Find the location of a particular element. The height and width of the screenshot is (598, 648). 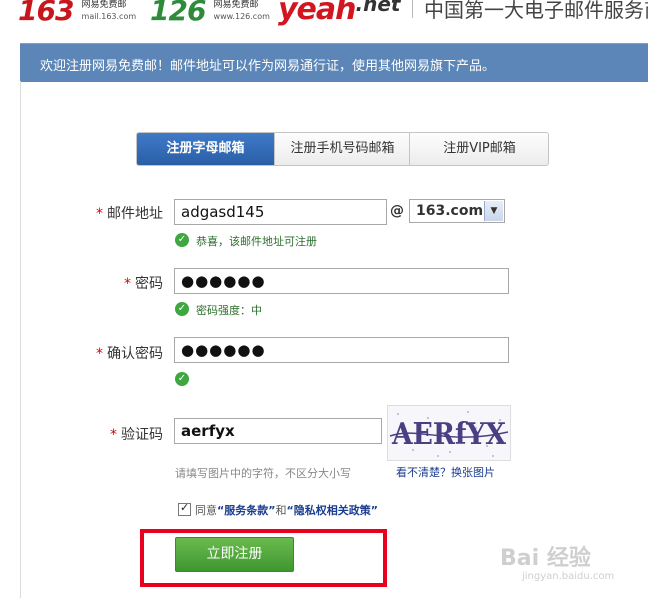

confirm-password-label: * 确认密码 is located at coordinates (129, 354).